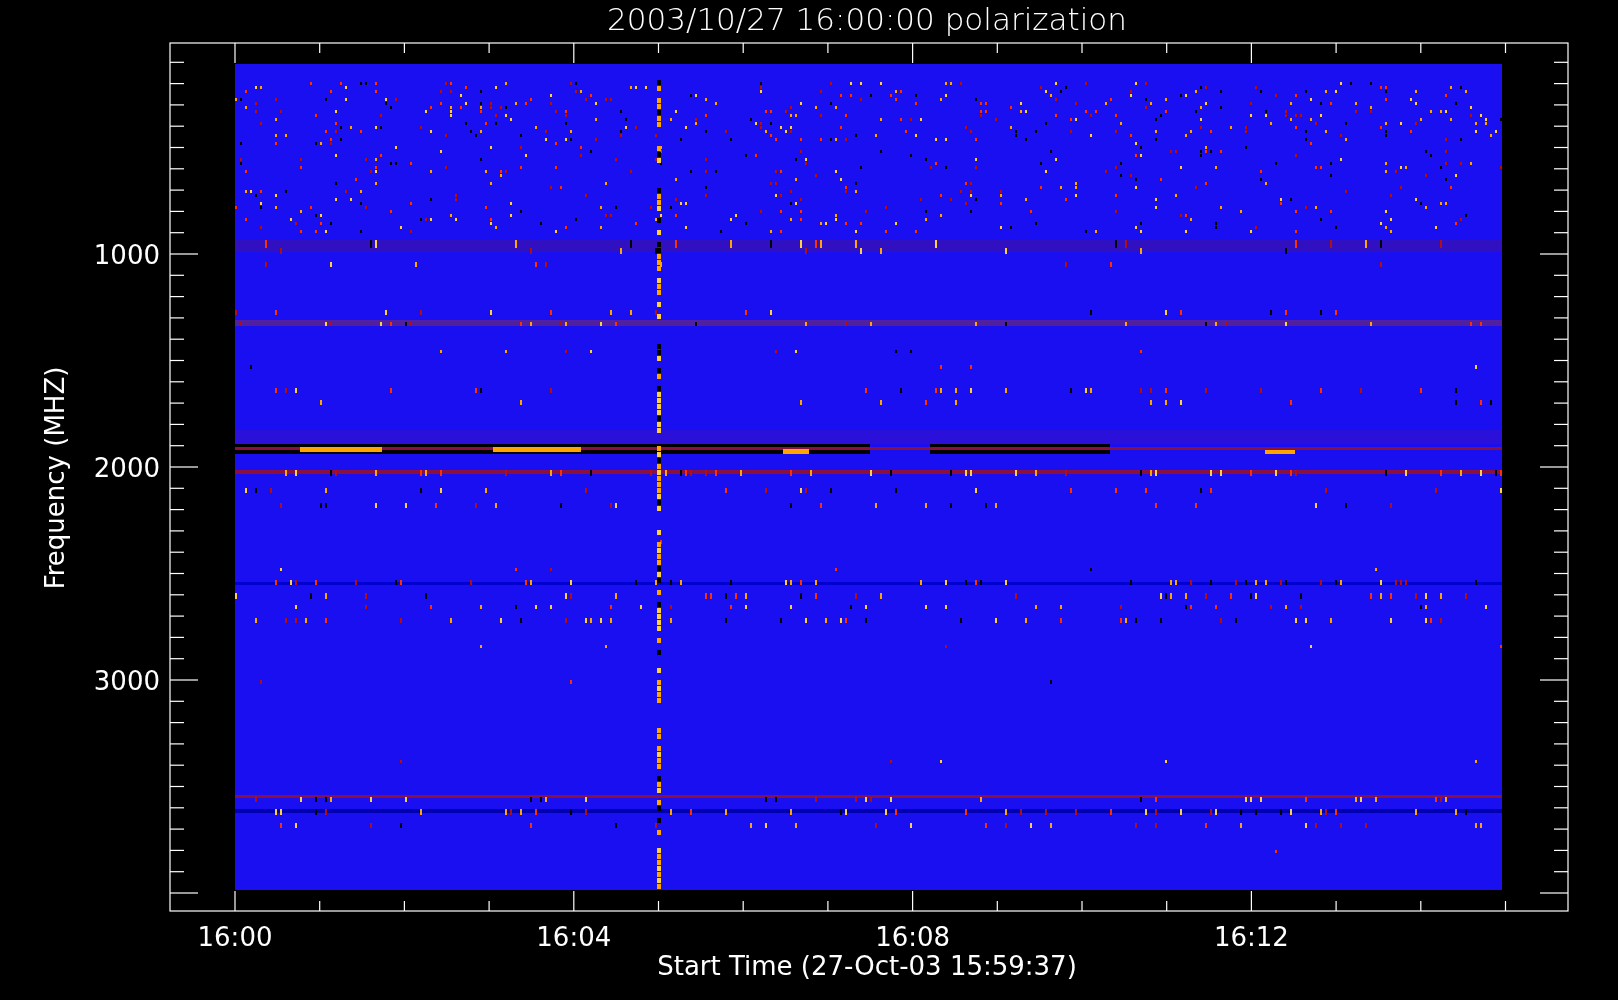  I want to click on x-axis-label: Start Time (27-Oct-03 15:59:37), so click(867, 966).